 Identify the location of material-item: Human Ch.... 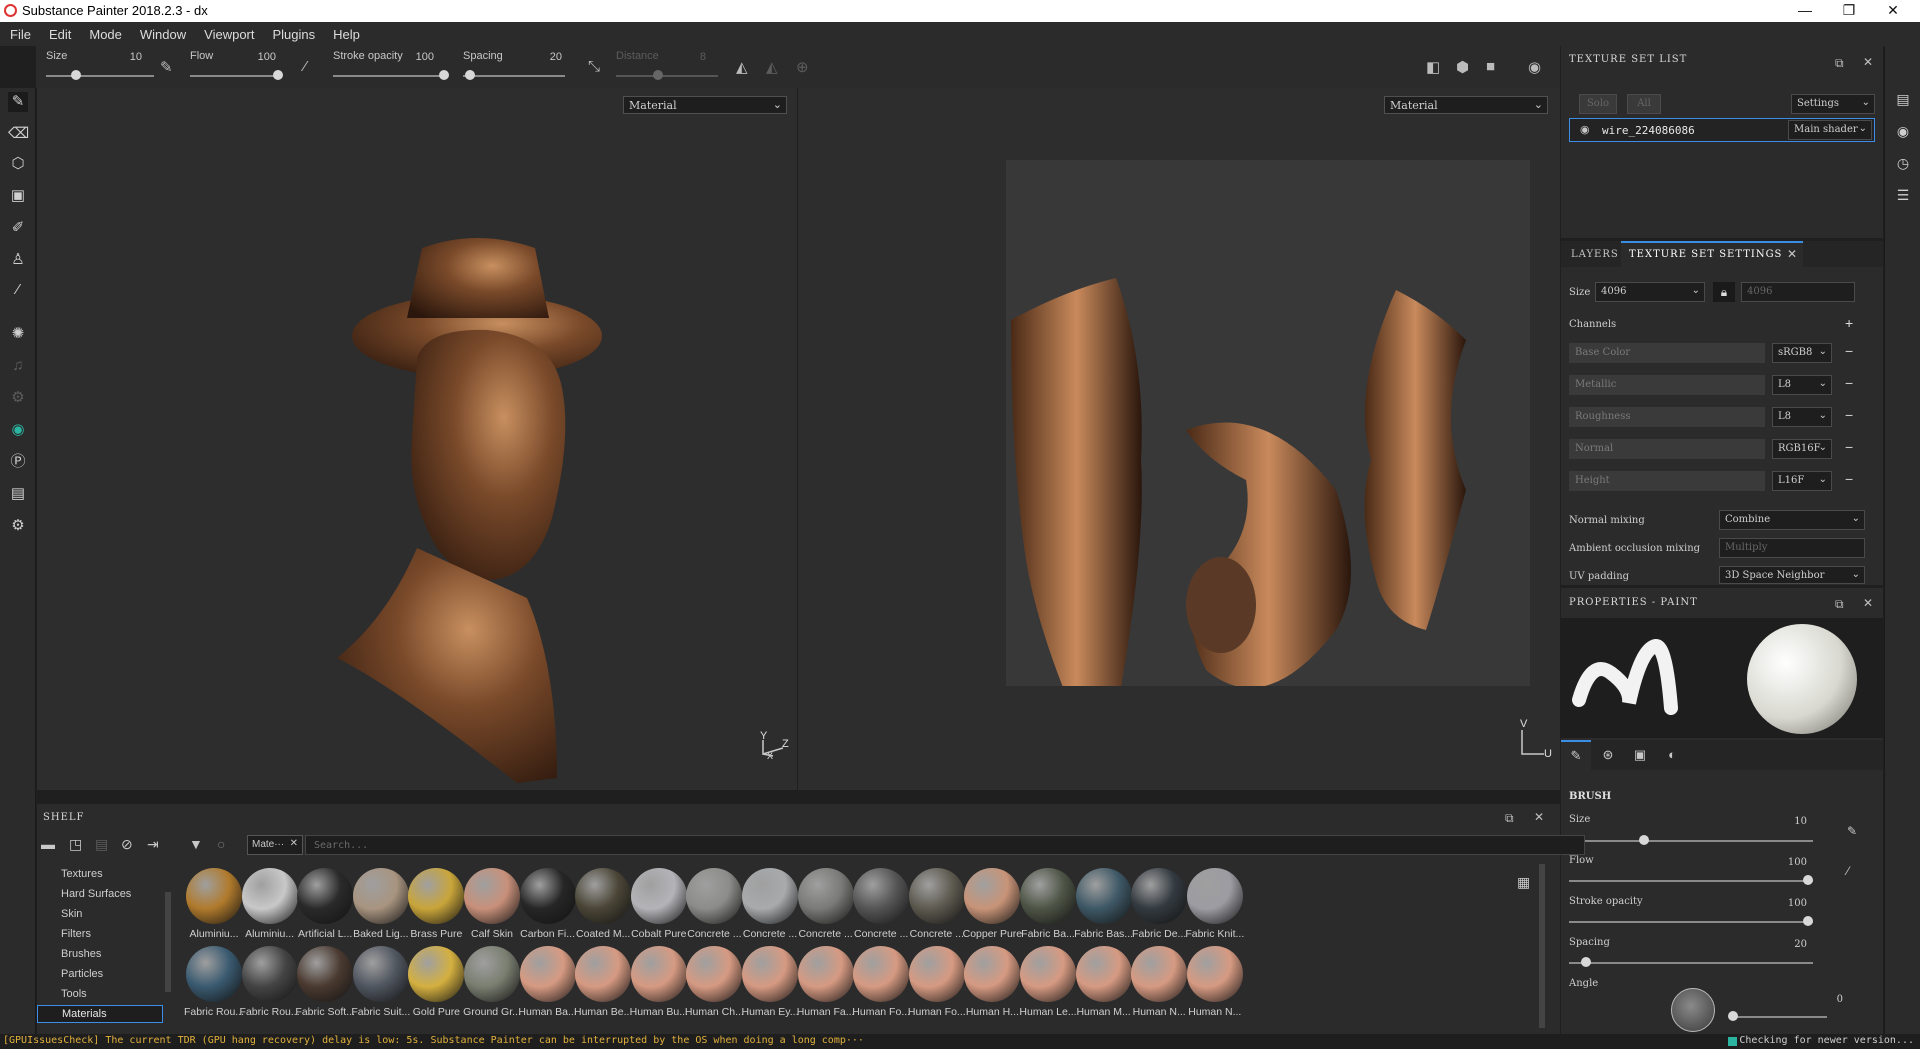
(714, 982).